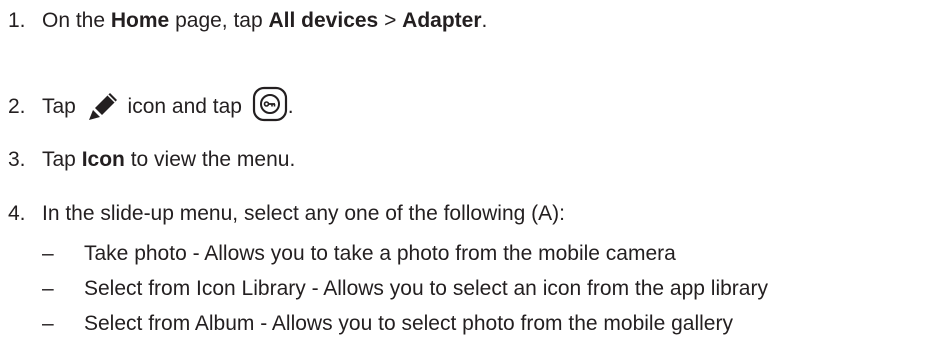  What do you see at coordinates (103, 159) in the screenshot?
I see `icon-label: Icon` at bounding box center [103, 159].